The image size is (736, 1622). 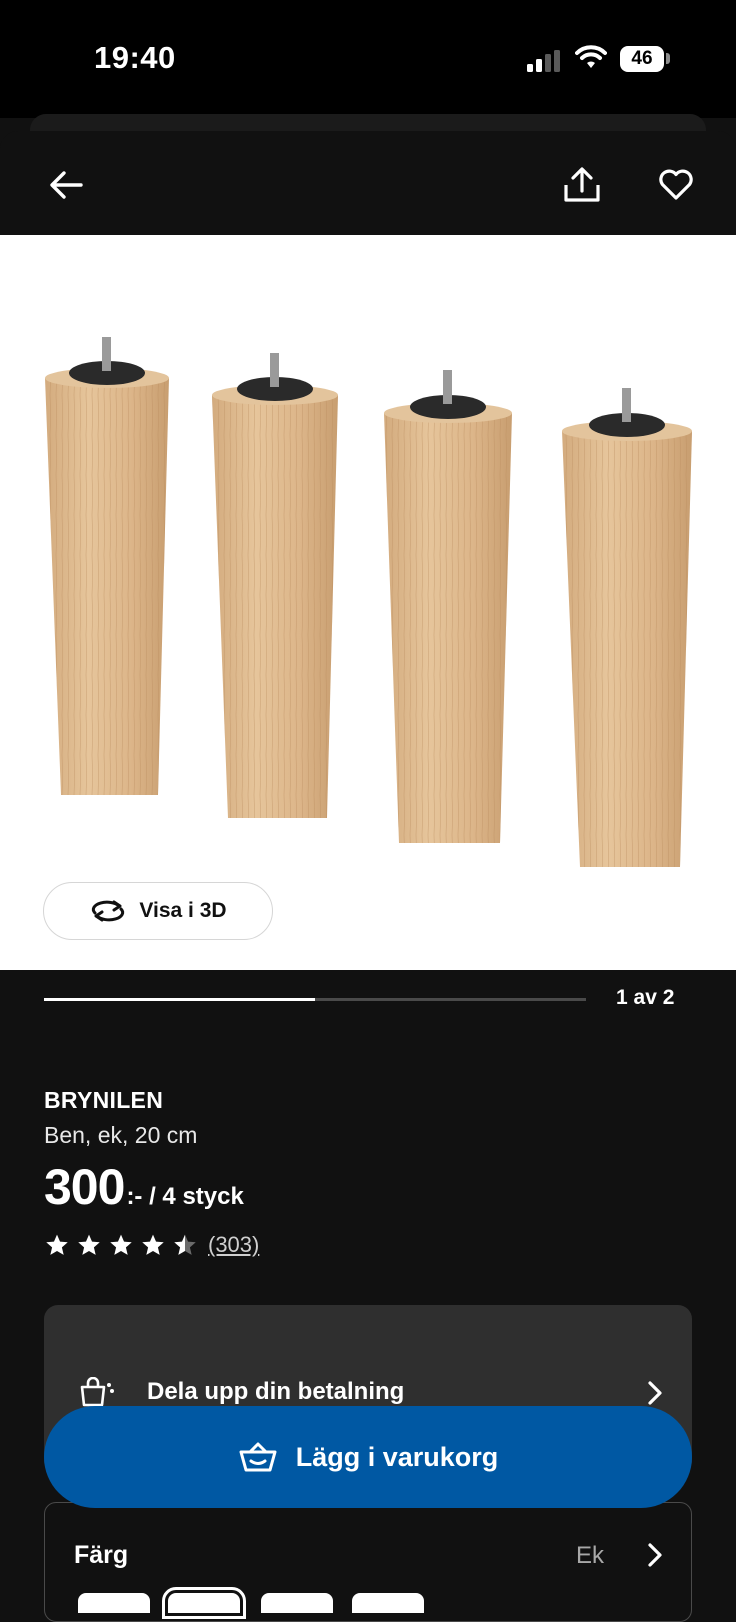 I want to click on share-button, so click(x=582, y=185).